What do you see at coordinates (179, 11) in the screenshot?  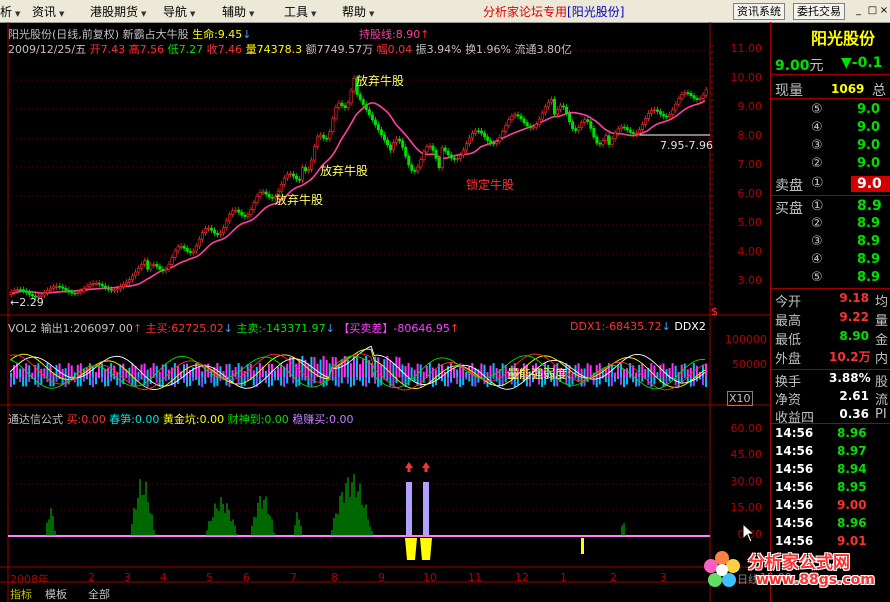 I see `menu-item-navigate: 导航` at bounding box center [179, 11].